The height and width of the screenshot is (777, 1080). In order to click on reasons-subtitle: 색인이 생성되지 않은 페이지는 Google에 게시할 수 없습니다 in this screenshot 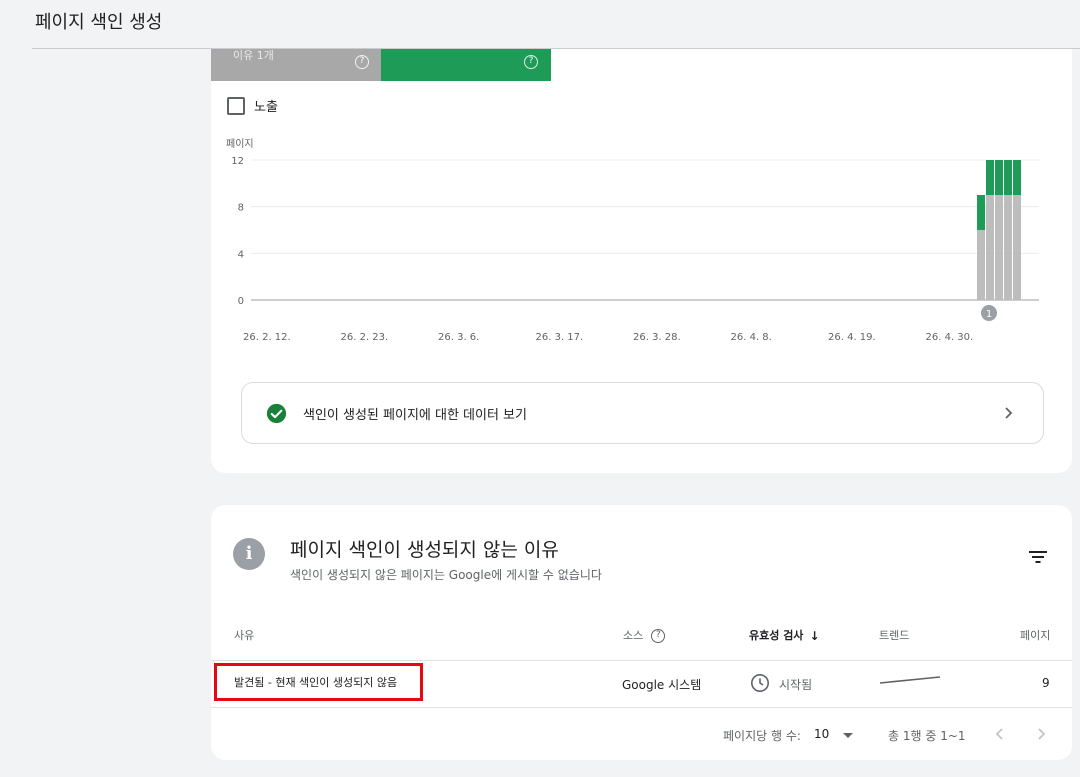, I will do `click(446, 575)`.